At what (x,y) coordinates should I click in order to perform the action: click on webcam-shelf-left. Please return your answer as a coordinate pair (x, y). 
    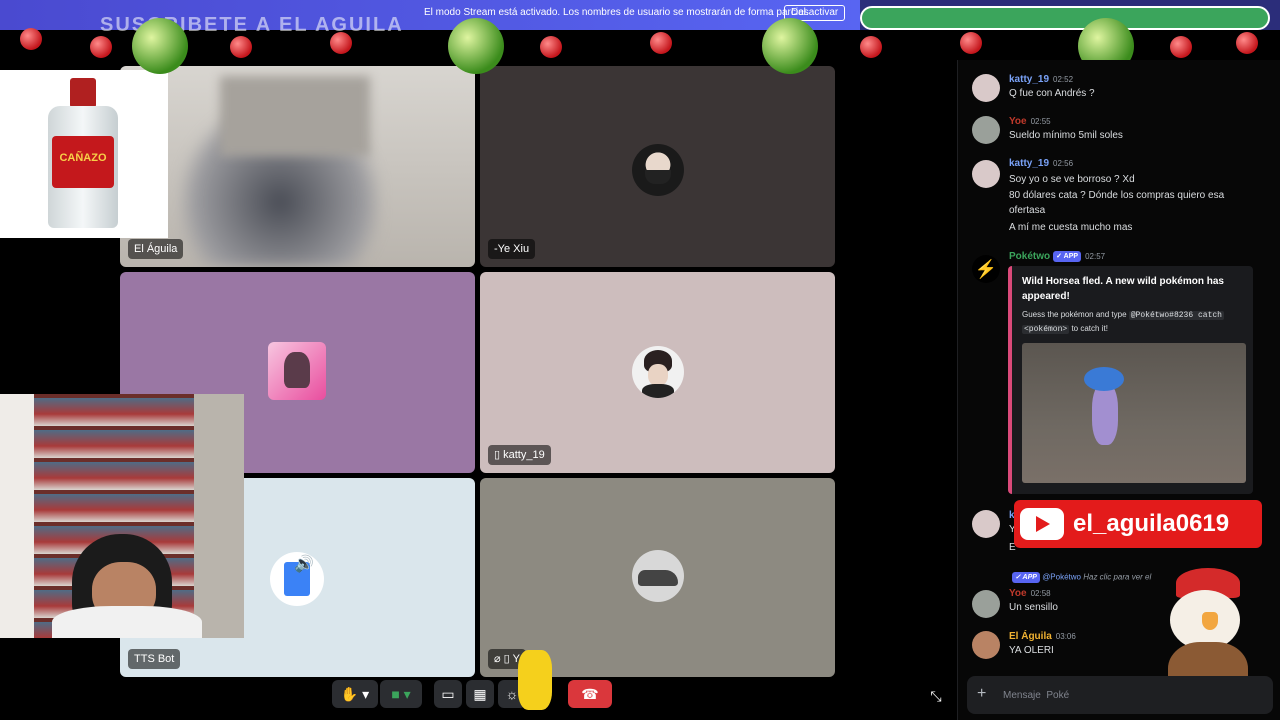
    Looking at the image, I should click on (17, 516).